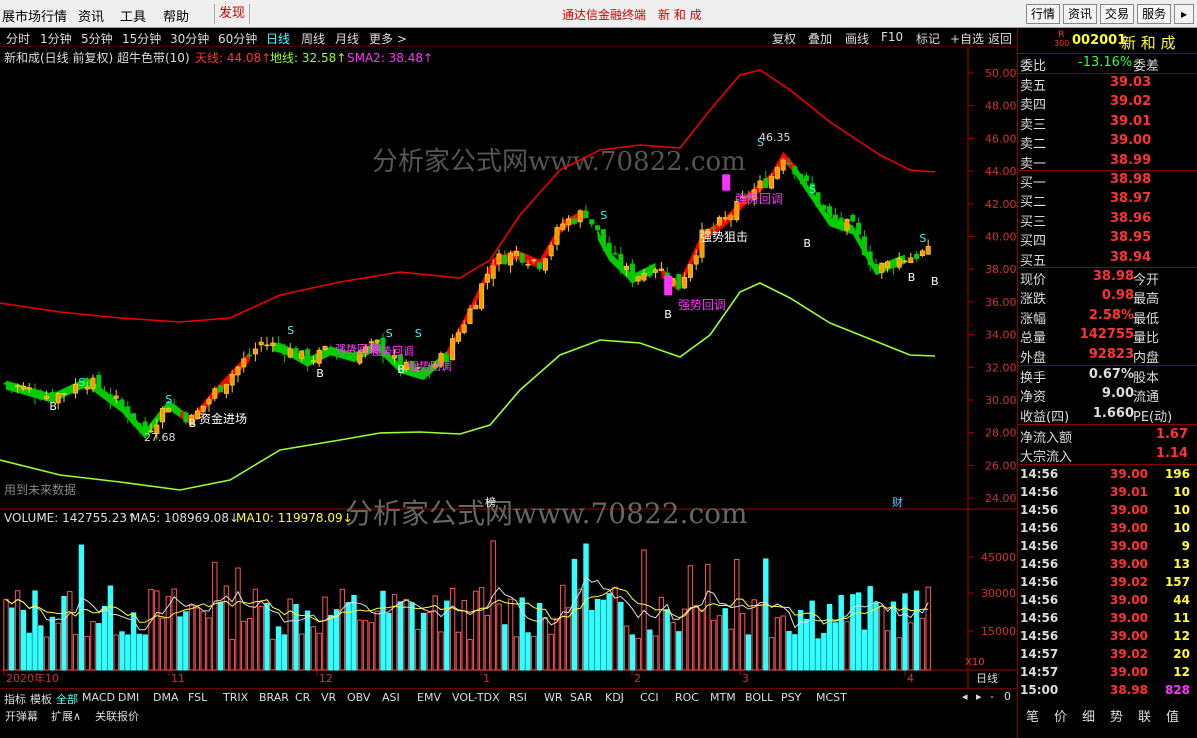 The image size is (1197, 738). What do you see at coordinates (358, 697) in the screenshot?
I see `indicator-tab: OBV` at bounding box center [358, 697].